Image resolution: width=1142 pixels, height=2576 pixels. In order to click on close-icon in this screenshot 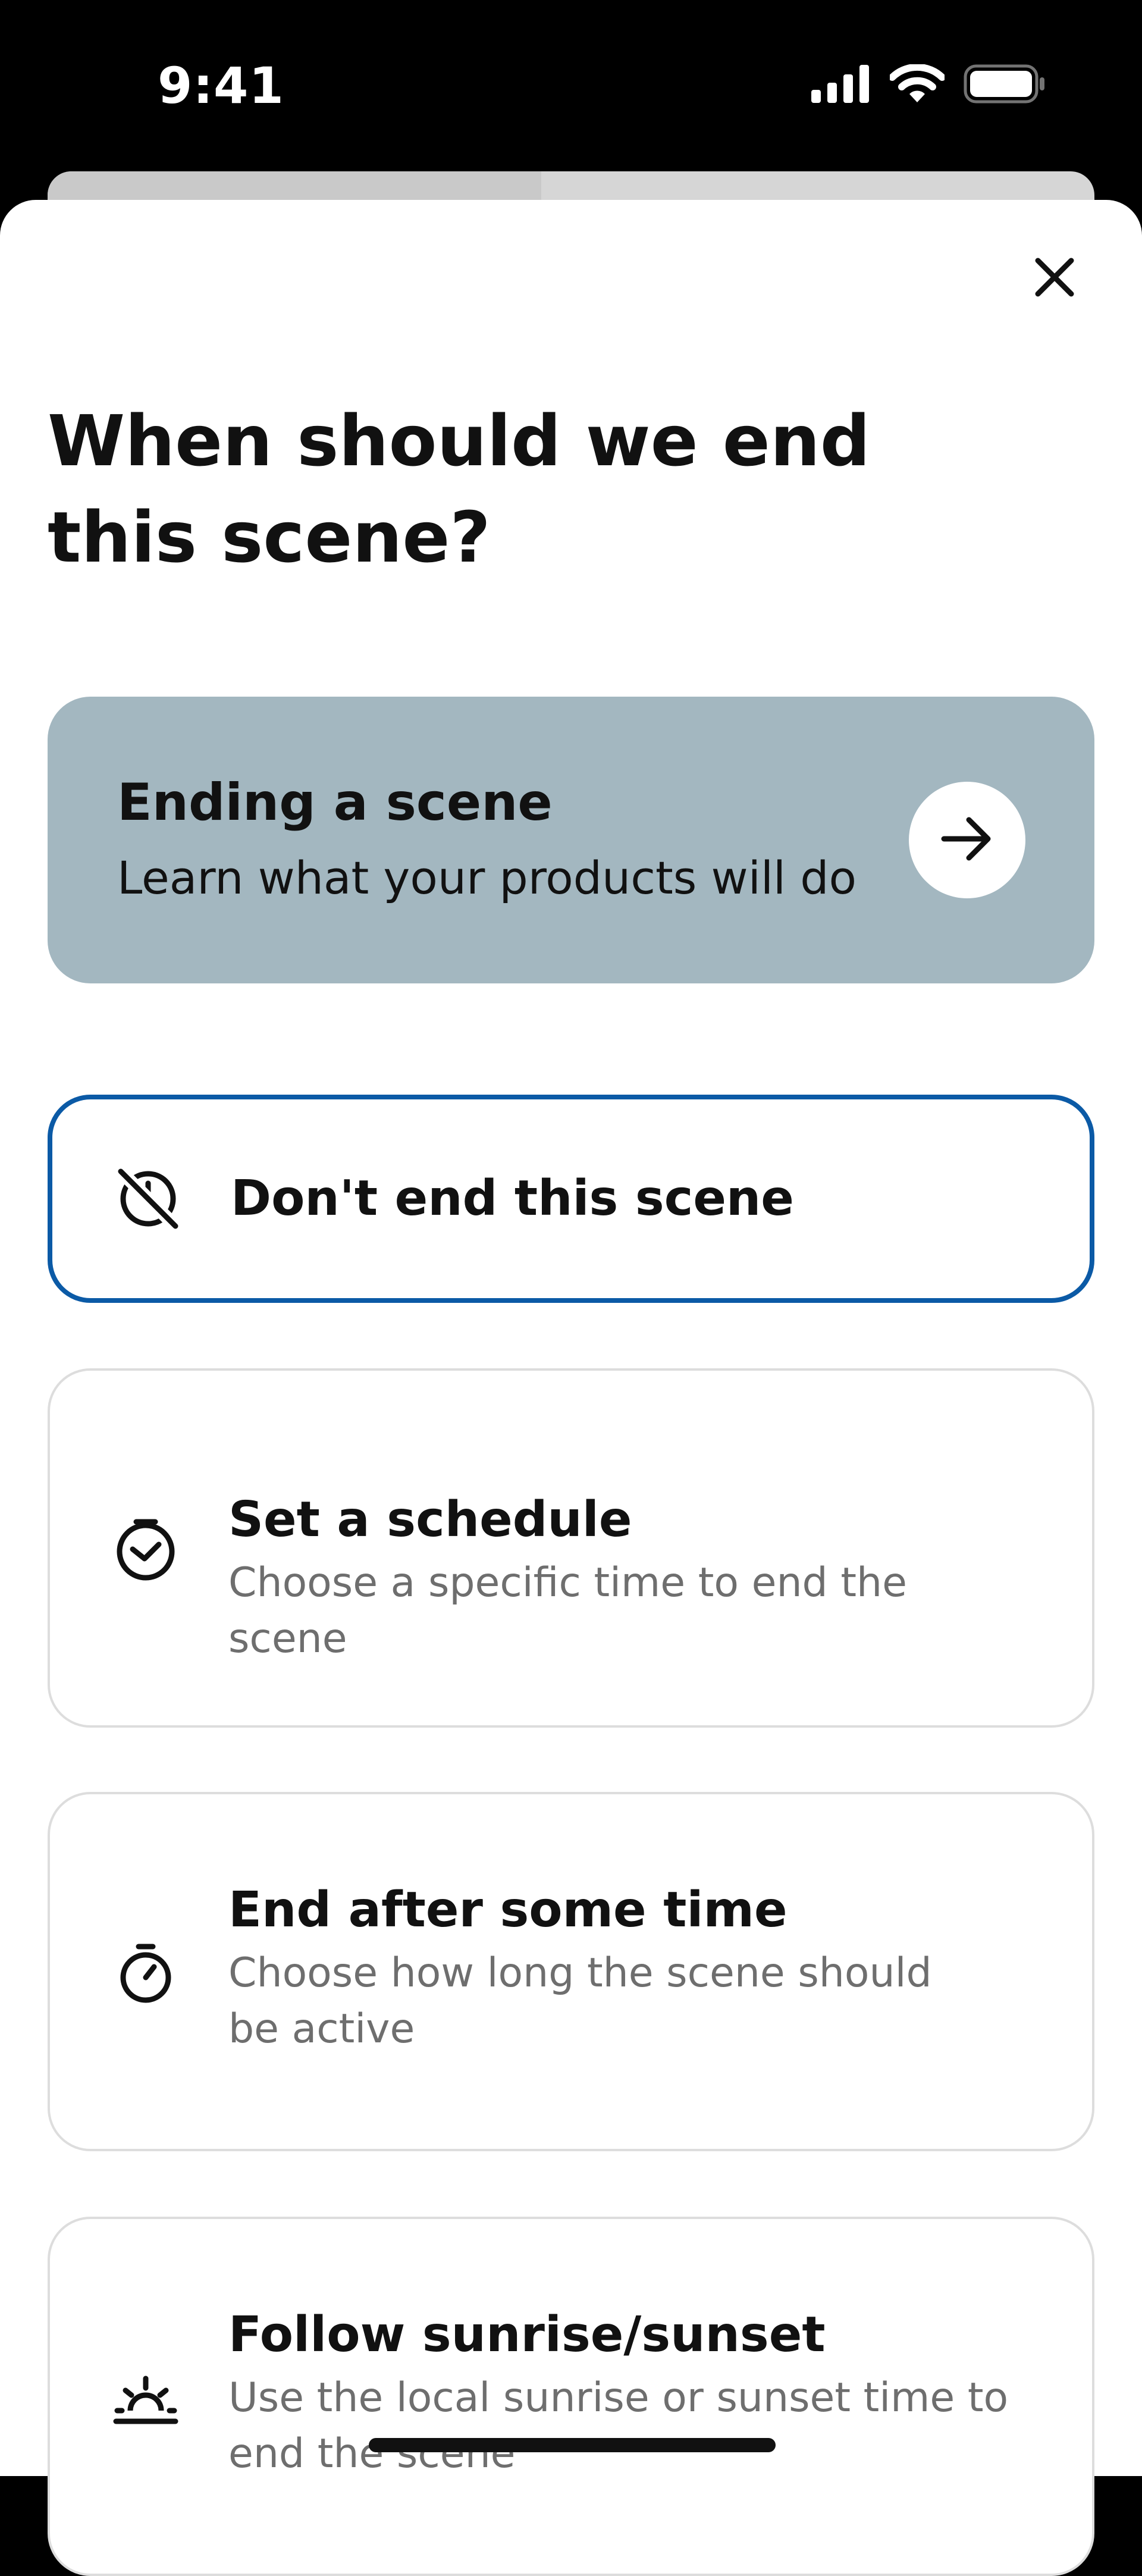, I will do `click(1055, 278)`.